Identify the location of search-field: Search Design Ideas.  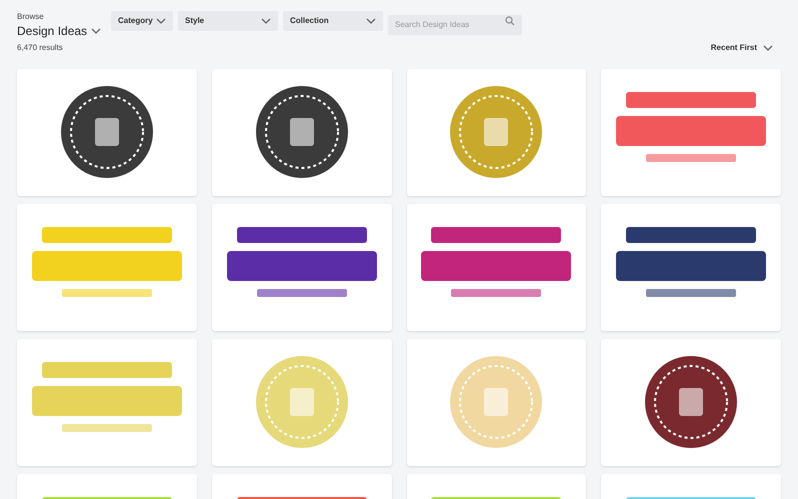
(455, 24).